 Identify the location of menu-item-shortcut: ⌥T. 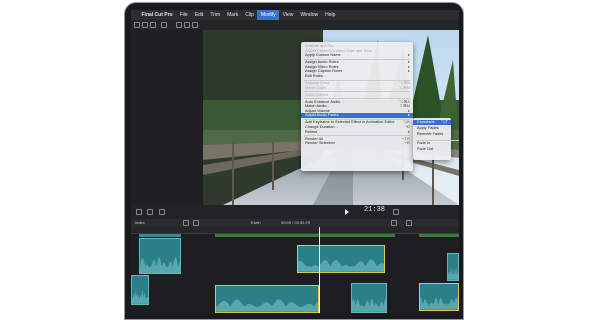
(444, 121).